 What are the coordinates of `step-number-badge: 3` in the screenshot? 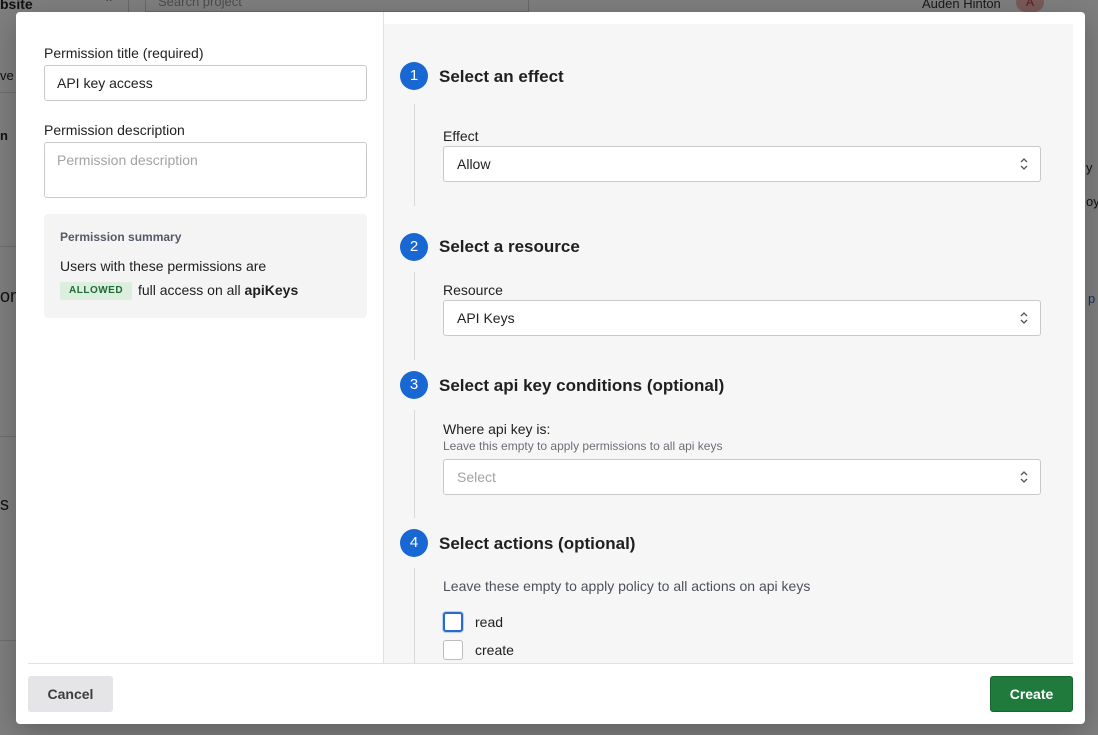 It's located at (414, 385).